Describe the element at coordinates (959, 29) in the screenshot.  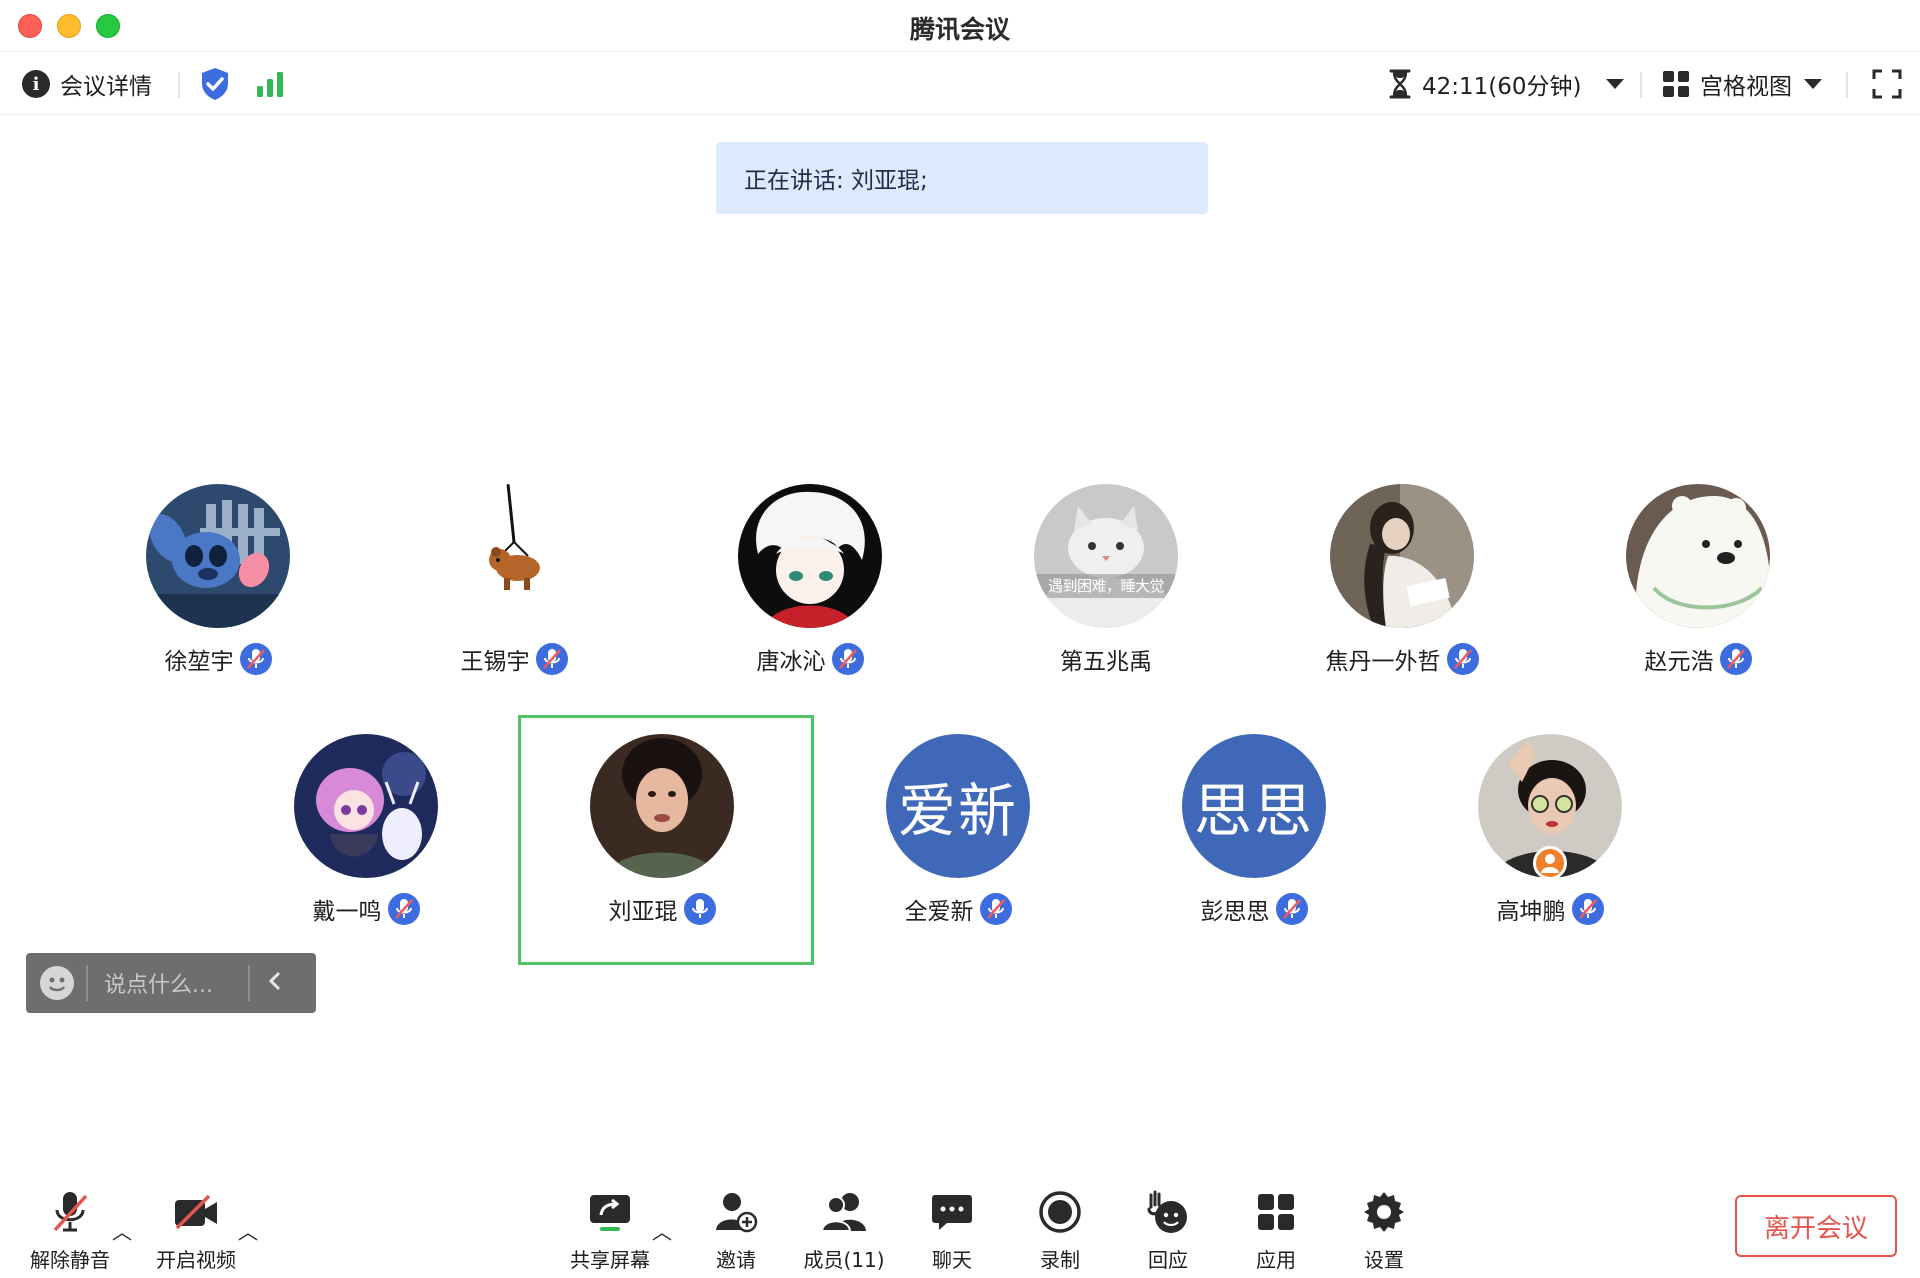
I see `window-title: 腾讯会议` at that location.